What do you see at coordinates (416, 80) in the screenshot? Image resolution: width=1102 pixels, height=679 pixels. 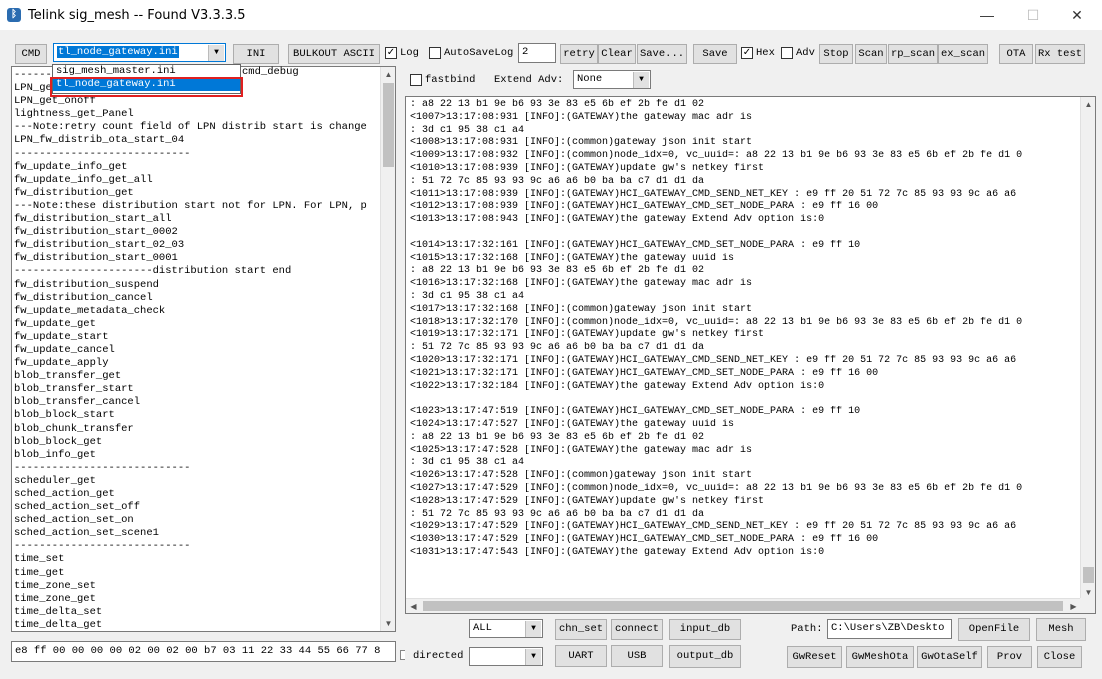 I see `fastbind-checkbox` at bounding box center [416, 80].